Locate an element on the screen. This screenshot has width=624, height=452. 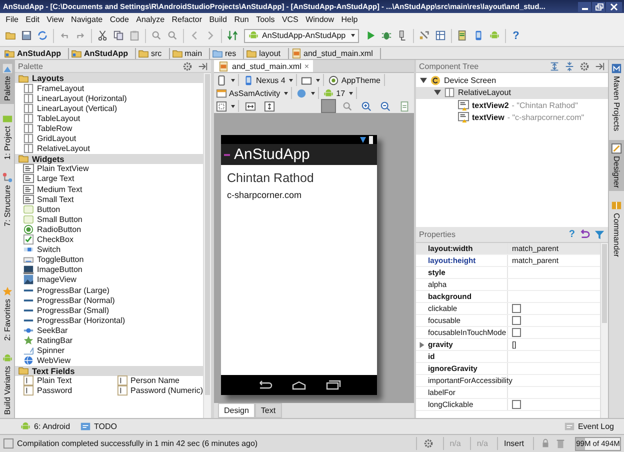
side-tab: Designer is located at coordinates (616, 166).